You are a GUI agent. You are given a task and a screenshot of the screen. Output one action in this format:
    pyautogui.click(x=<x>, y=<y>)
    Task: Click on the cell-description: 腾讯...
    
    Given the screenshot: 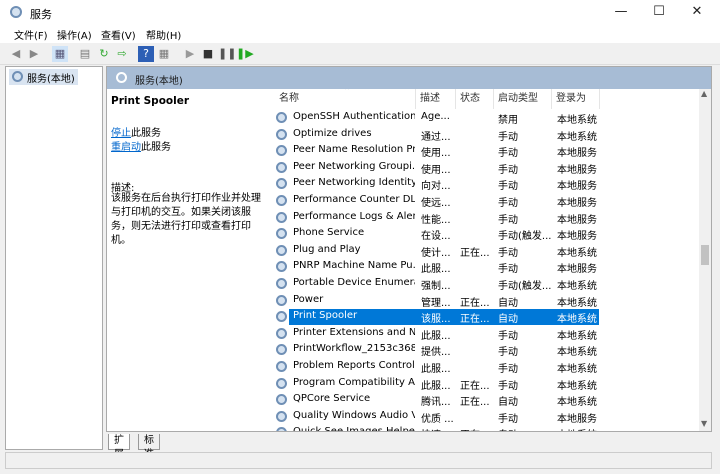 What is the action you would take?
    pyautogui.click(x=436, y=403)
    